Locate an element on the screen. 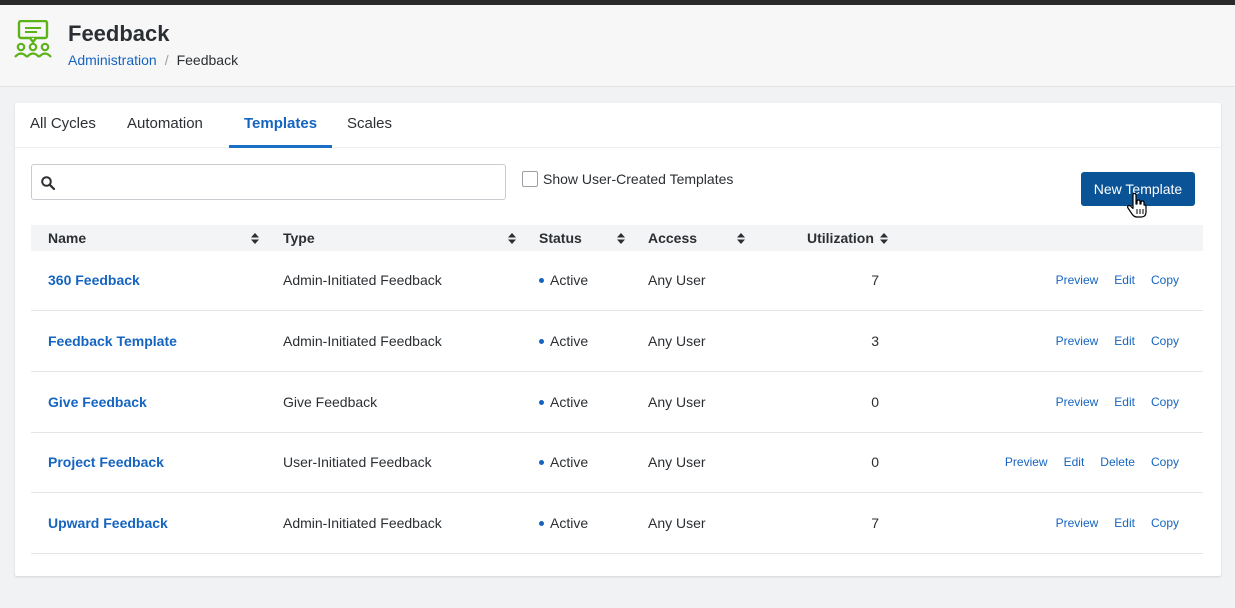 Image resolution: width=1235 pixels, height=608 pixels. tab-all-cycles: All Cycles is located at coordinates (63, 125).